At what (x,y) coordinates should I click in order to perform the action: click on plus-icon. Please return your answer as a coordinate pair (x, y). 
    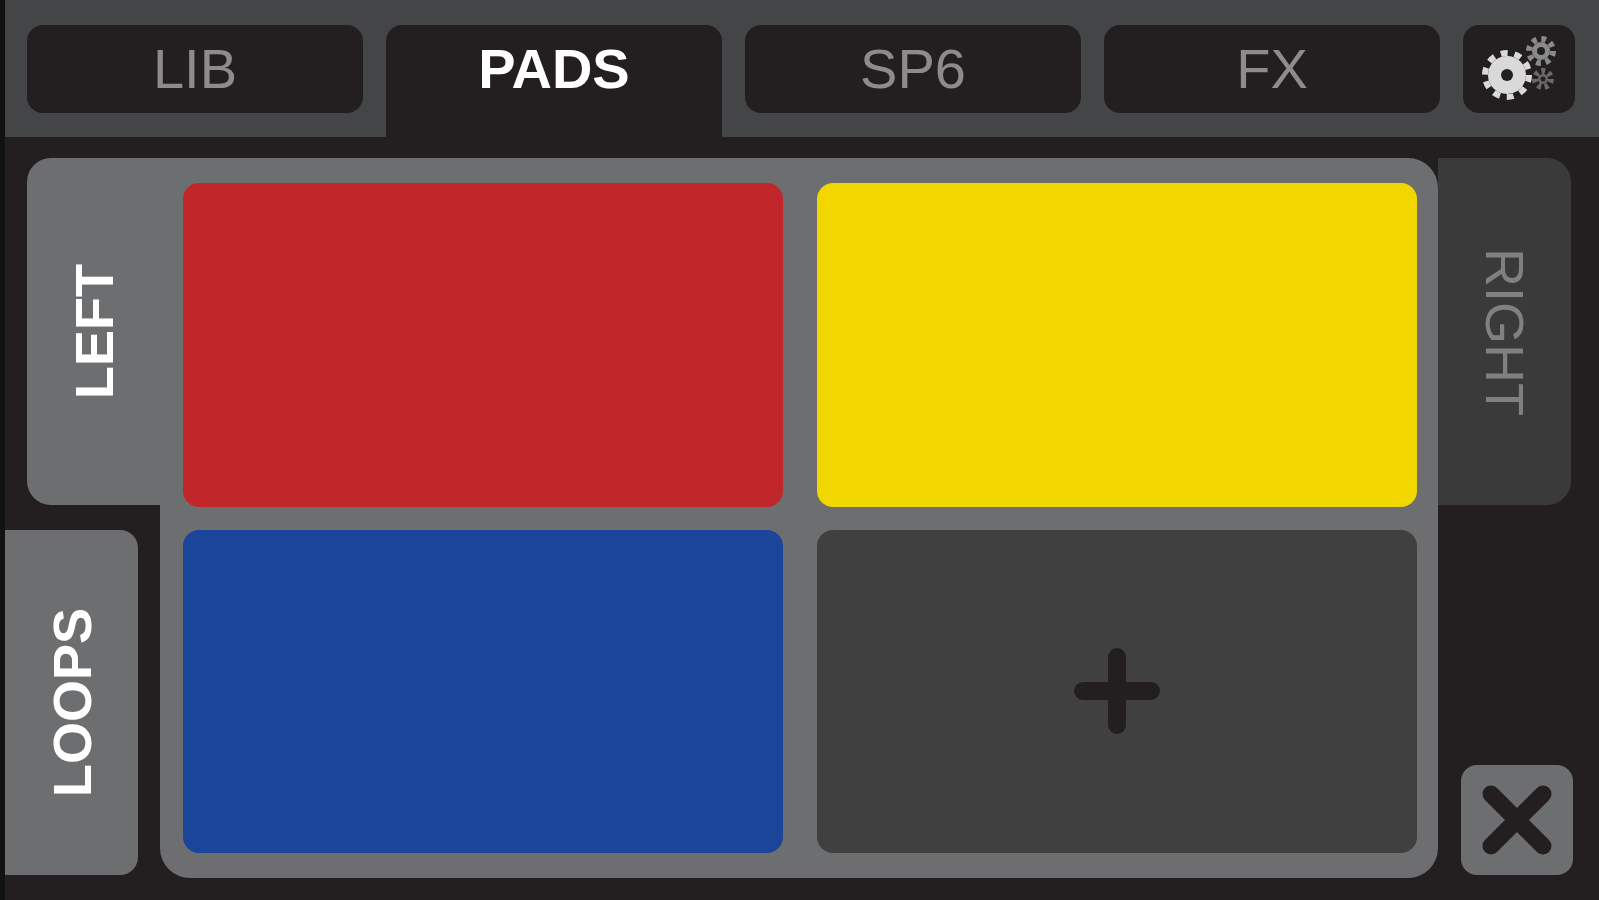
    Looking at the image, I should click on (1117, 691).